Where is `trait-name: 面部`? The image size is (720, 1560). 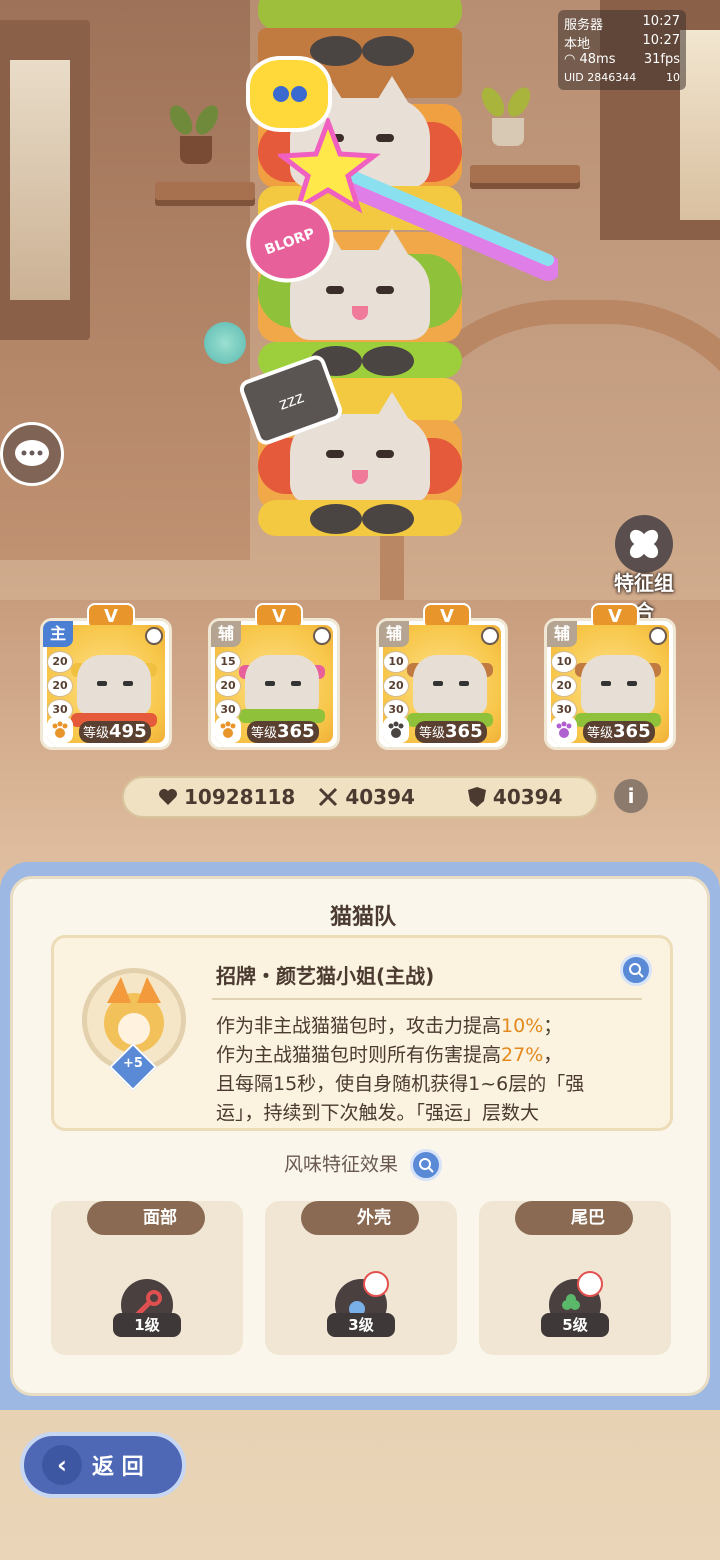 trait-name: 面部 is located at coordinates (146, 1218).